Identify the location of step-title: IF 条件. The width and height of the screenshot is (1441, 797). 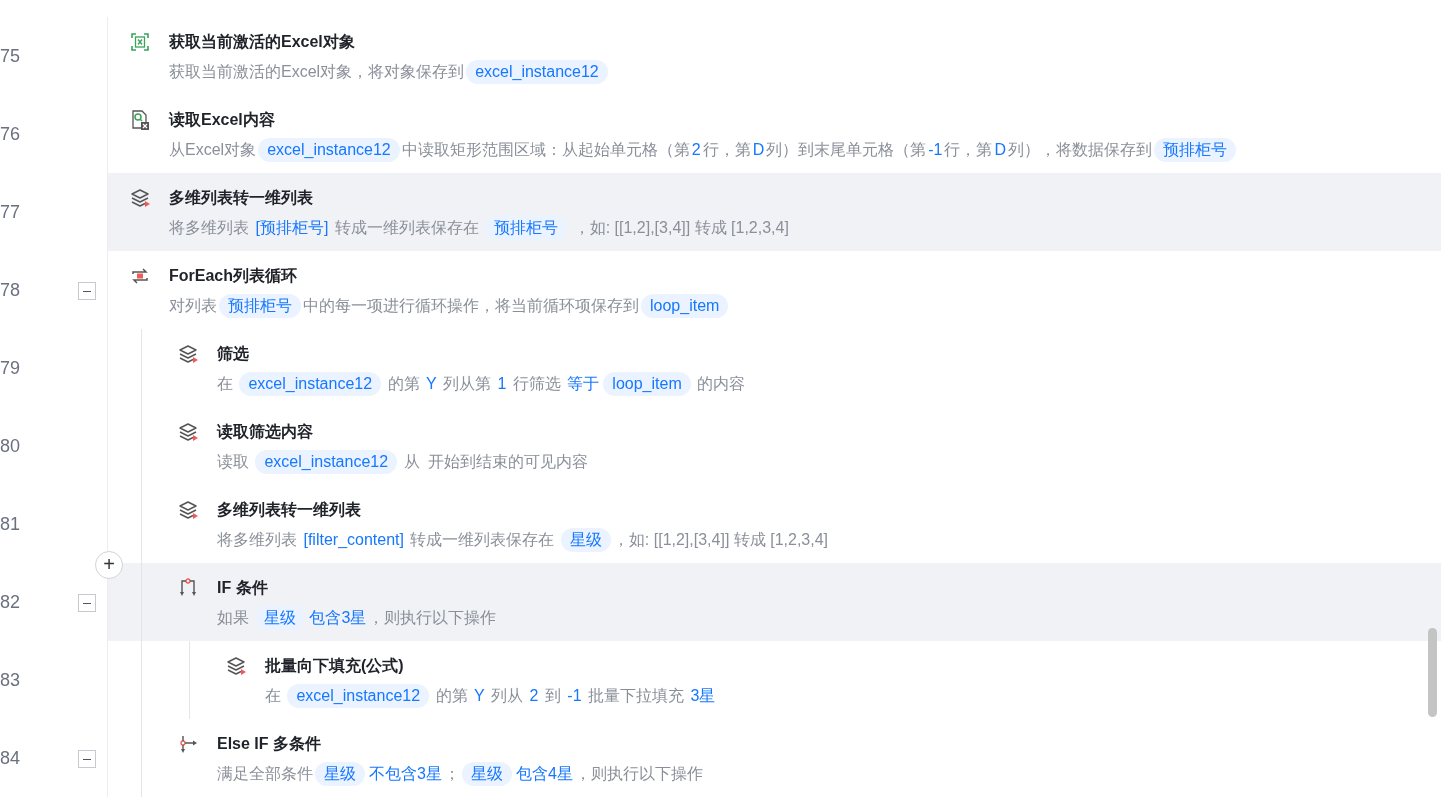
(242, 588).